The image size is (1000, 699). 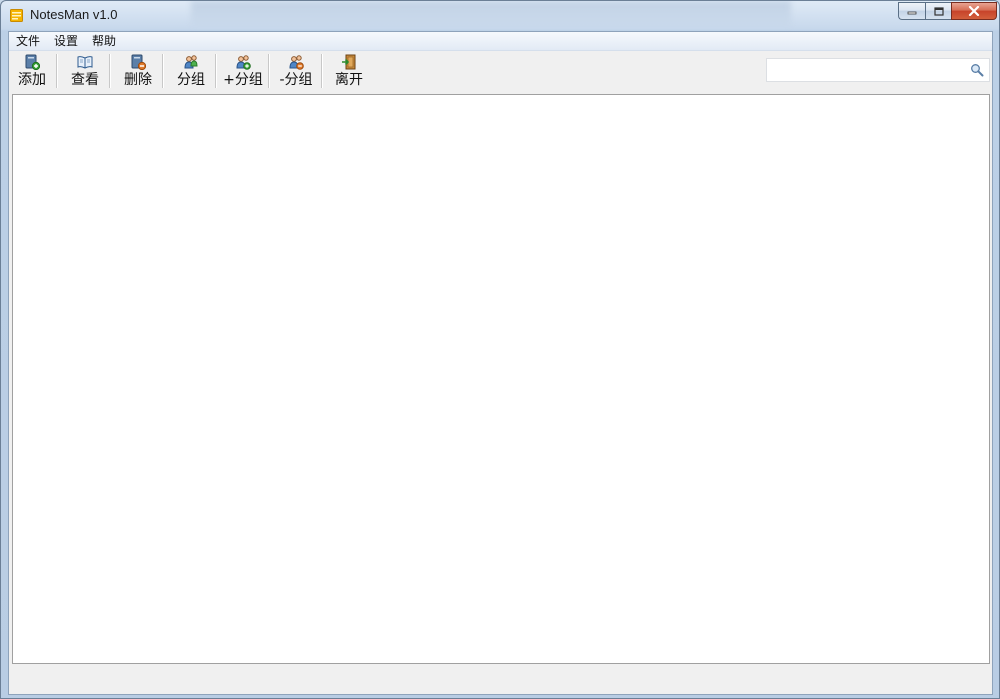 What do you see at coordinates (977, 70) in the screenshot?
I see `search-icon` at bounding box center [977, 70].